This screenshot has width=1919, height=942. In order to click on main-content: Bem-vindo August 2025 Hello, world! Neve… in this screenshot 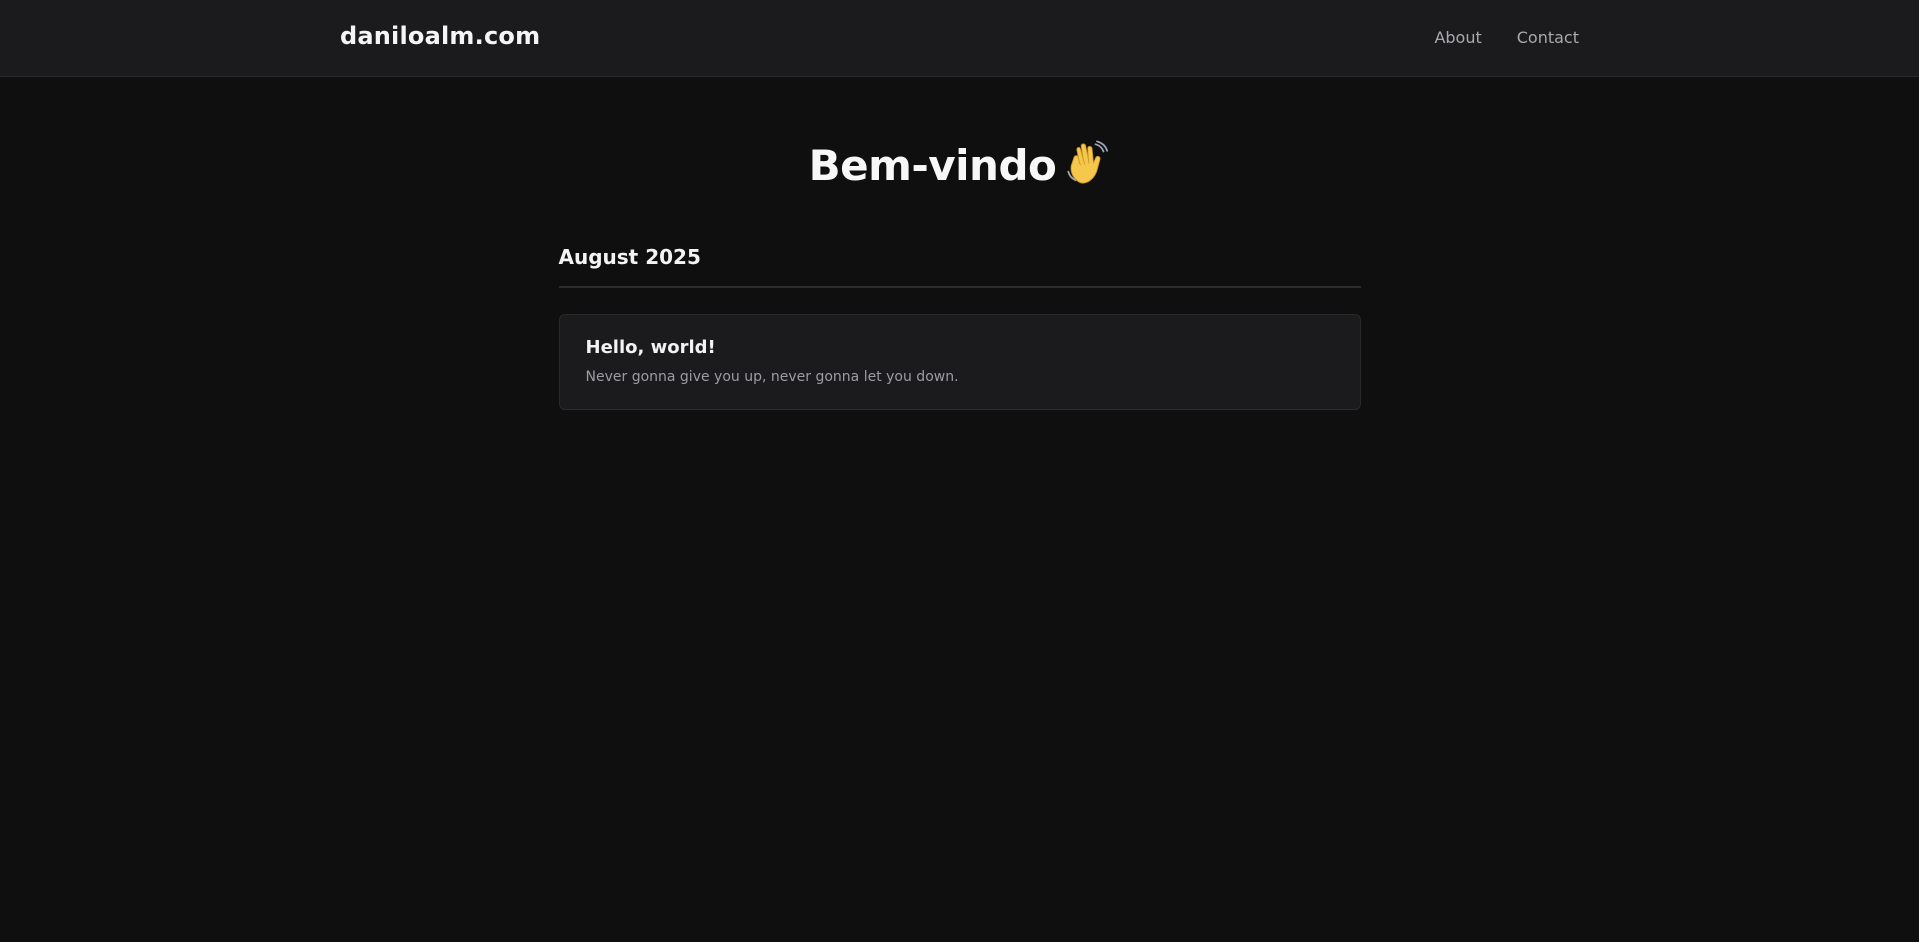, I will do `click(959, 243)`.